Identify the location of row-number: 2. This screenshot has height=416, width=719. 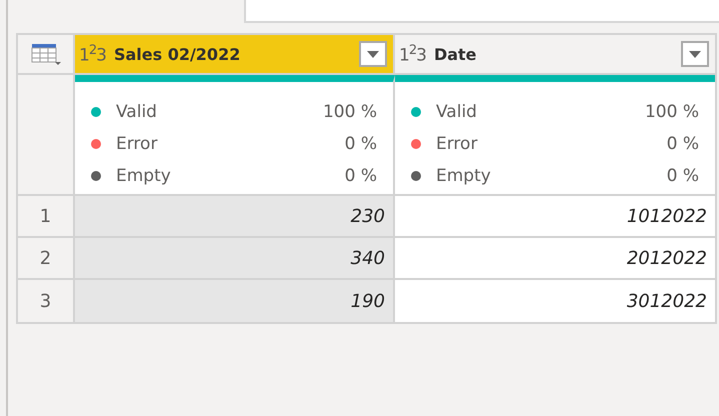
(46, 259).